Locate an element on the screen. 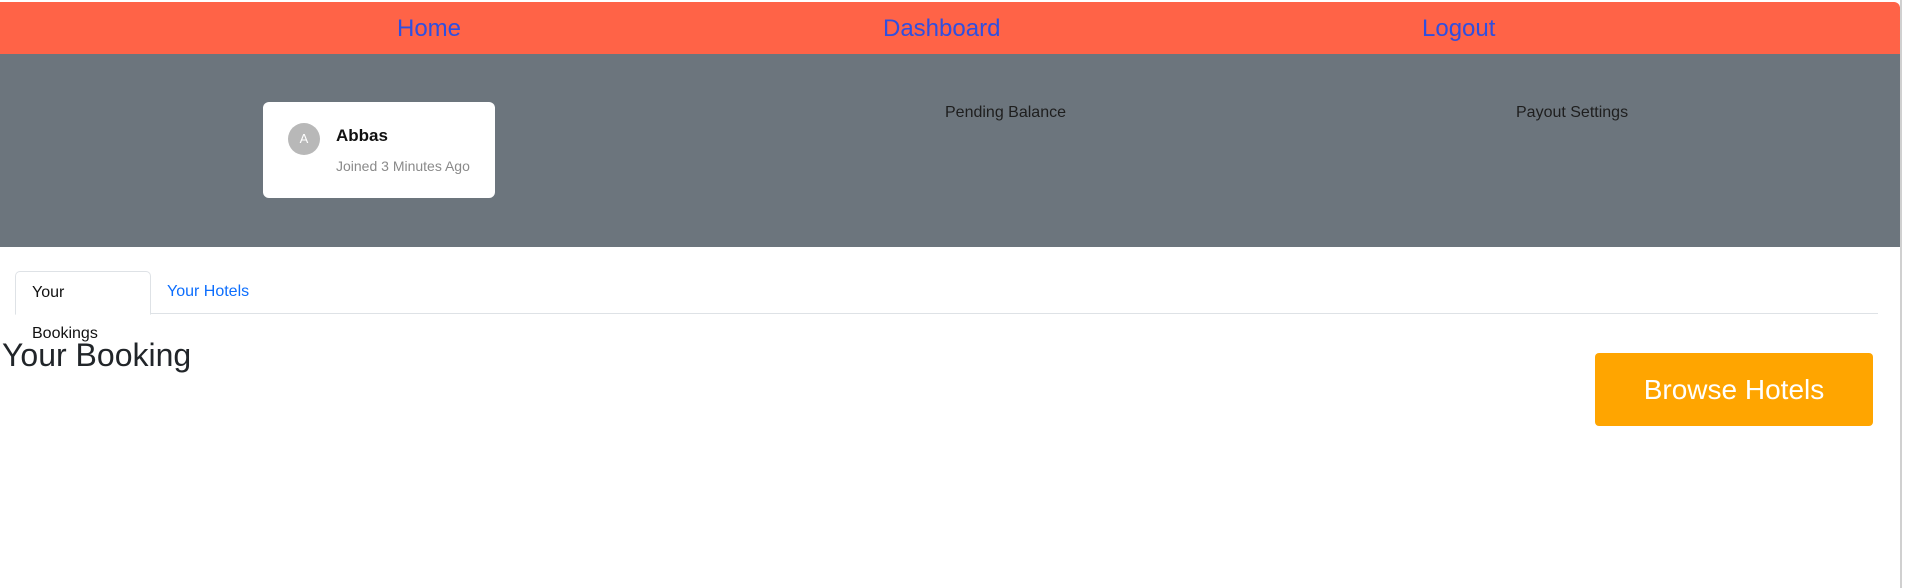 The image size is (1905, 588). username: Abbas is located at coordinates (362, 135).